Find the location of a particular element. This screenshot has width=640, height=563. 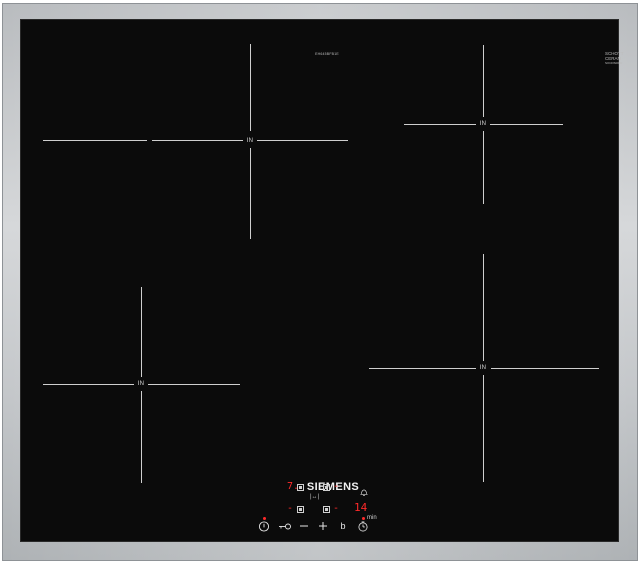

timer-indicator is located at coordinates (363, 518).